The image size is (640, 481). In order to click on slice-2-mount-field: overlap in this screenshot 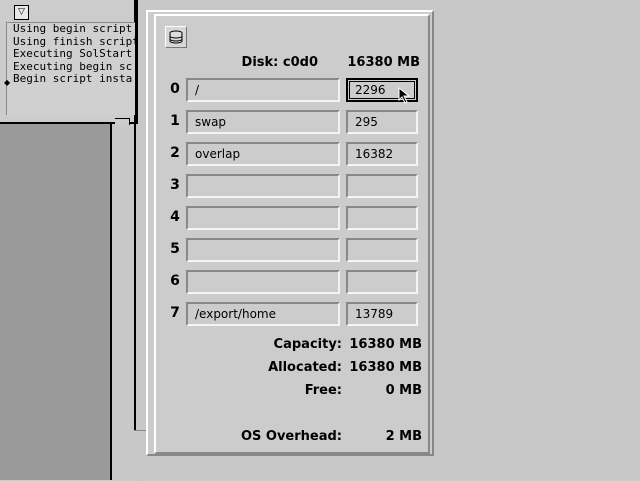, I will do `click(263, 154)`.